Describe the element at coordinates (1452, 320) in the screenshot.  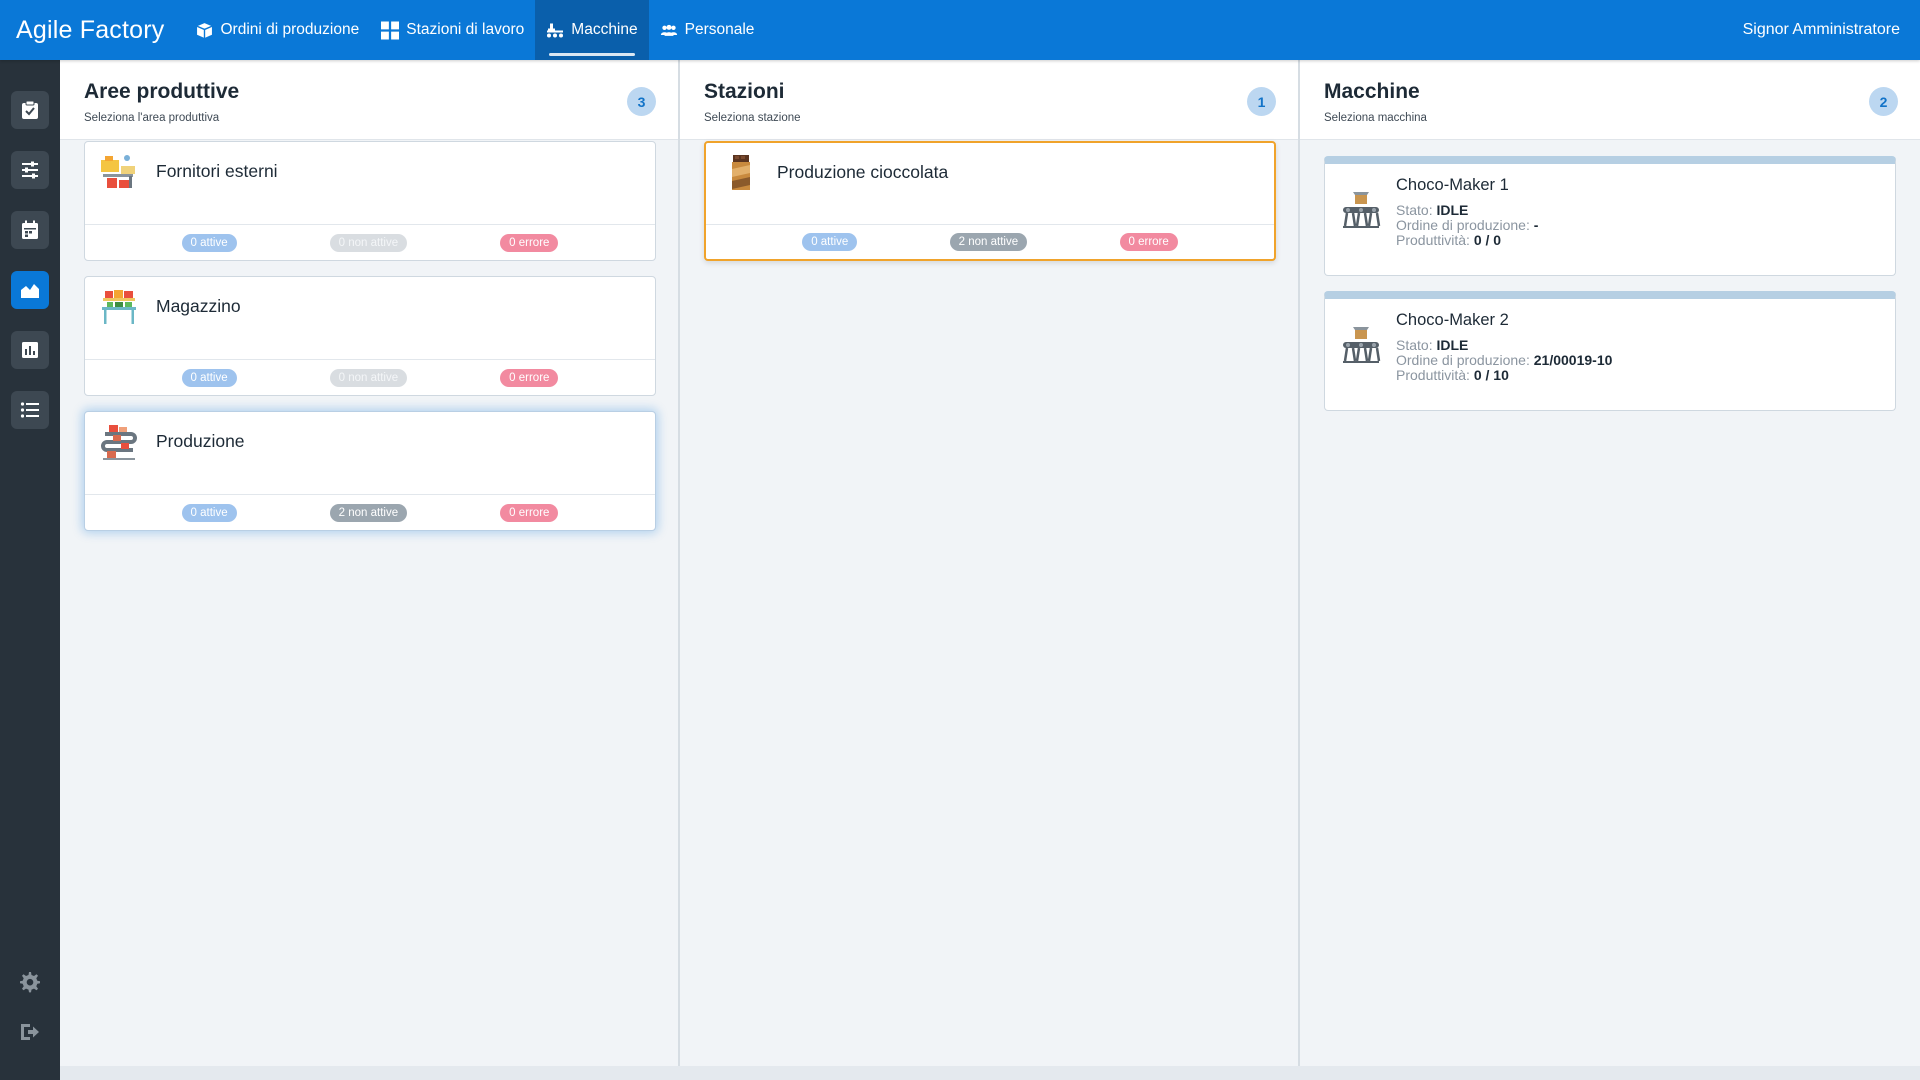
I see `machine-name: Choco-Maker 2` at that location.